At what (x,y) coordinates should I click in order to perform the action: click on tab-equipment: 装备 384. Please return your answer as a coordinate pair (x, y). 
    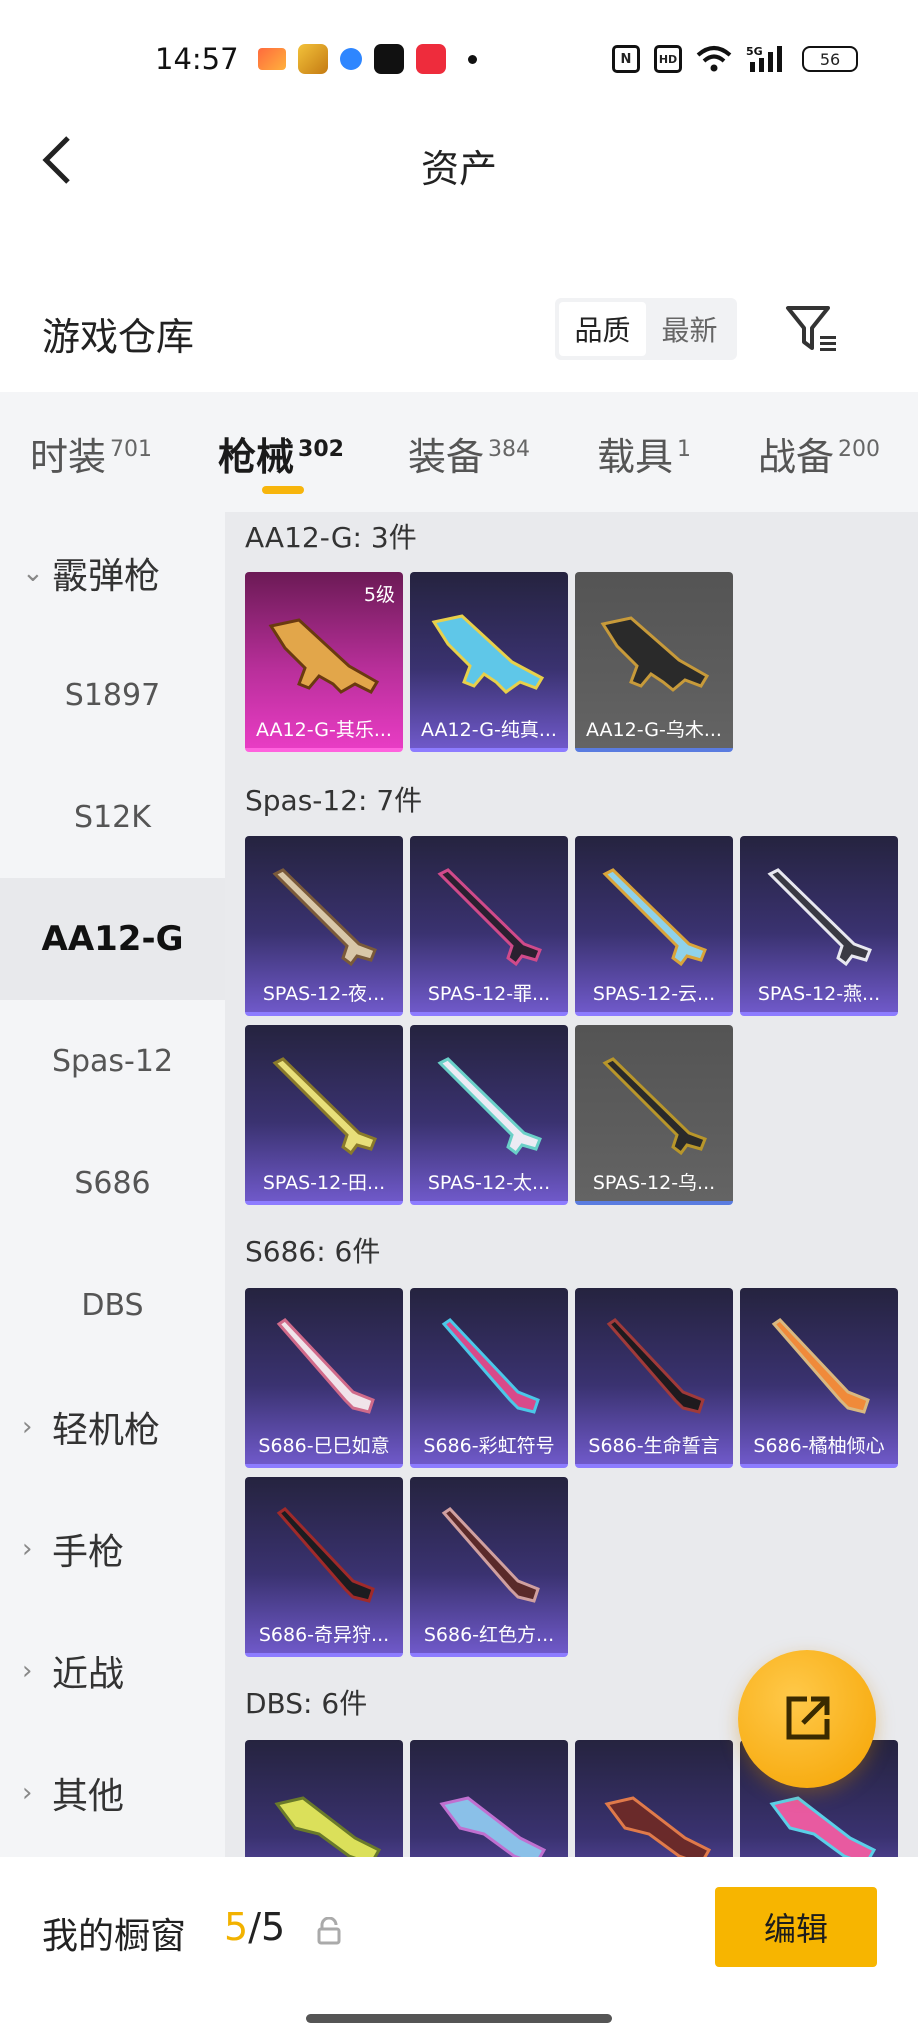
    Looking at the image, I should click on (469, 453).